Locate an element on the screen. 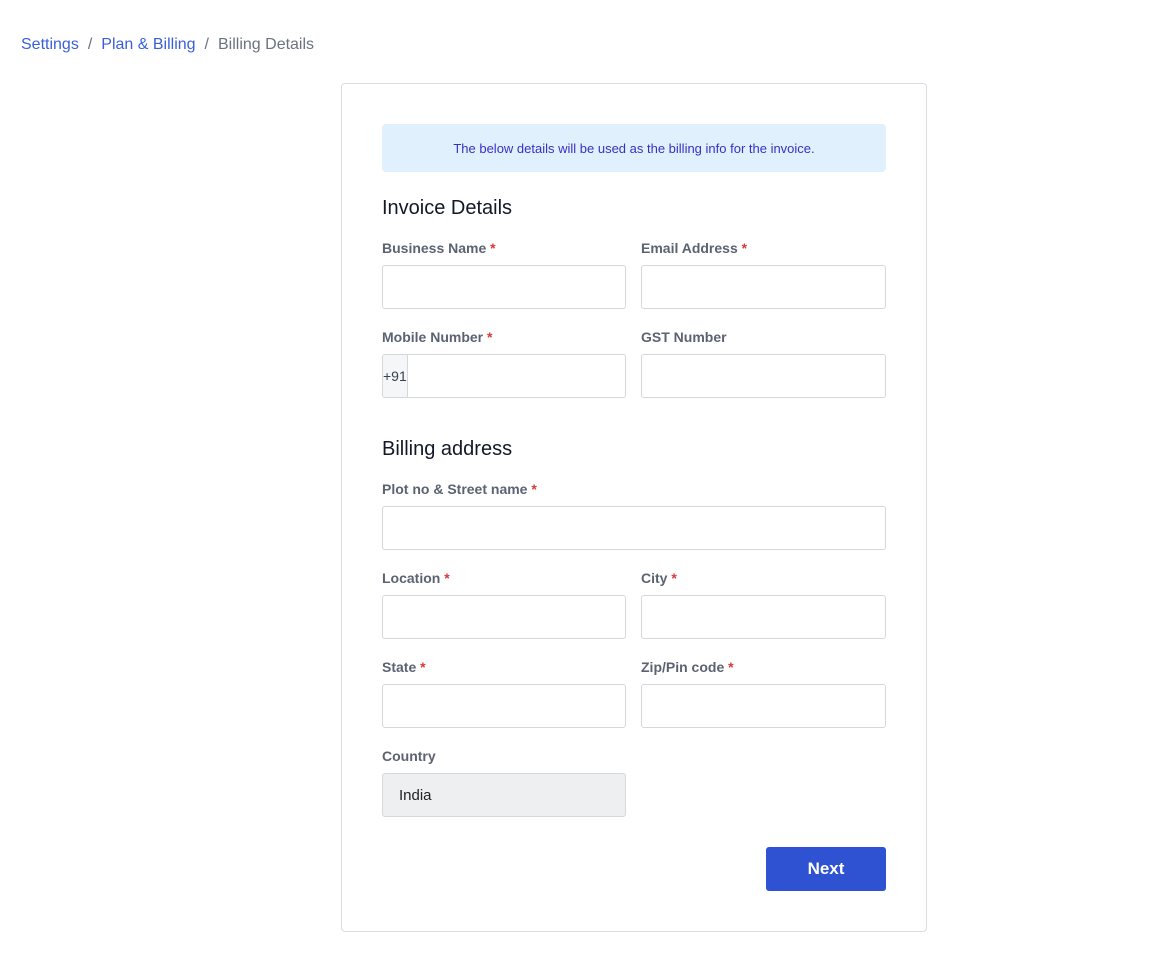 Image resolution: width=1167 pixels, height=961 pixels. state-label: State * is located at coordinates (404, 667).